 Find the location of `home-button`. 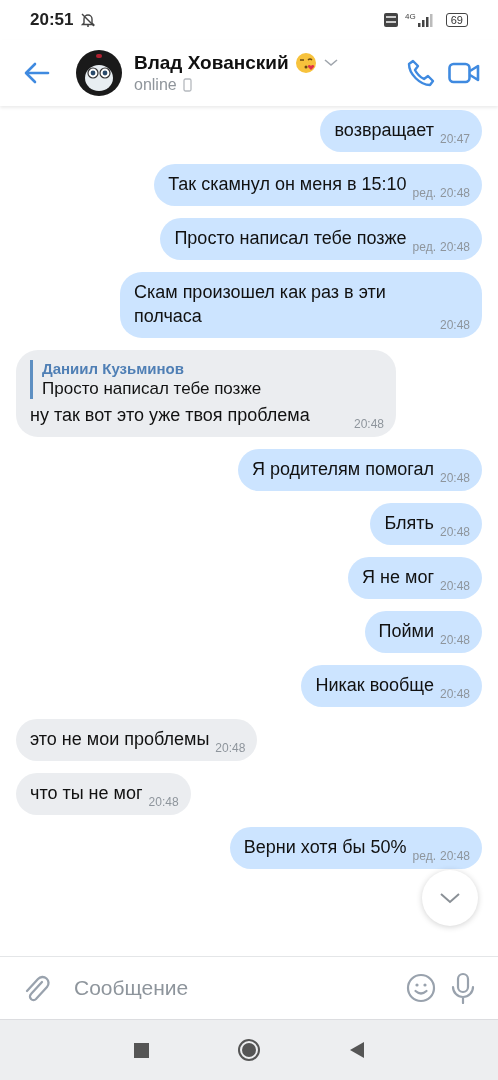

home-button is located at coordinates (248, 1050).